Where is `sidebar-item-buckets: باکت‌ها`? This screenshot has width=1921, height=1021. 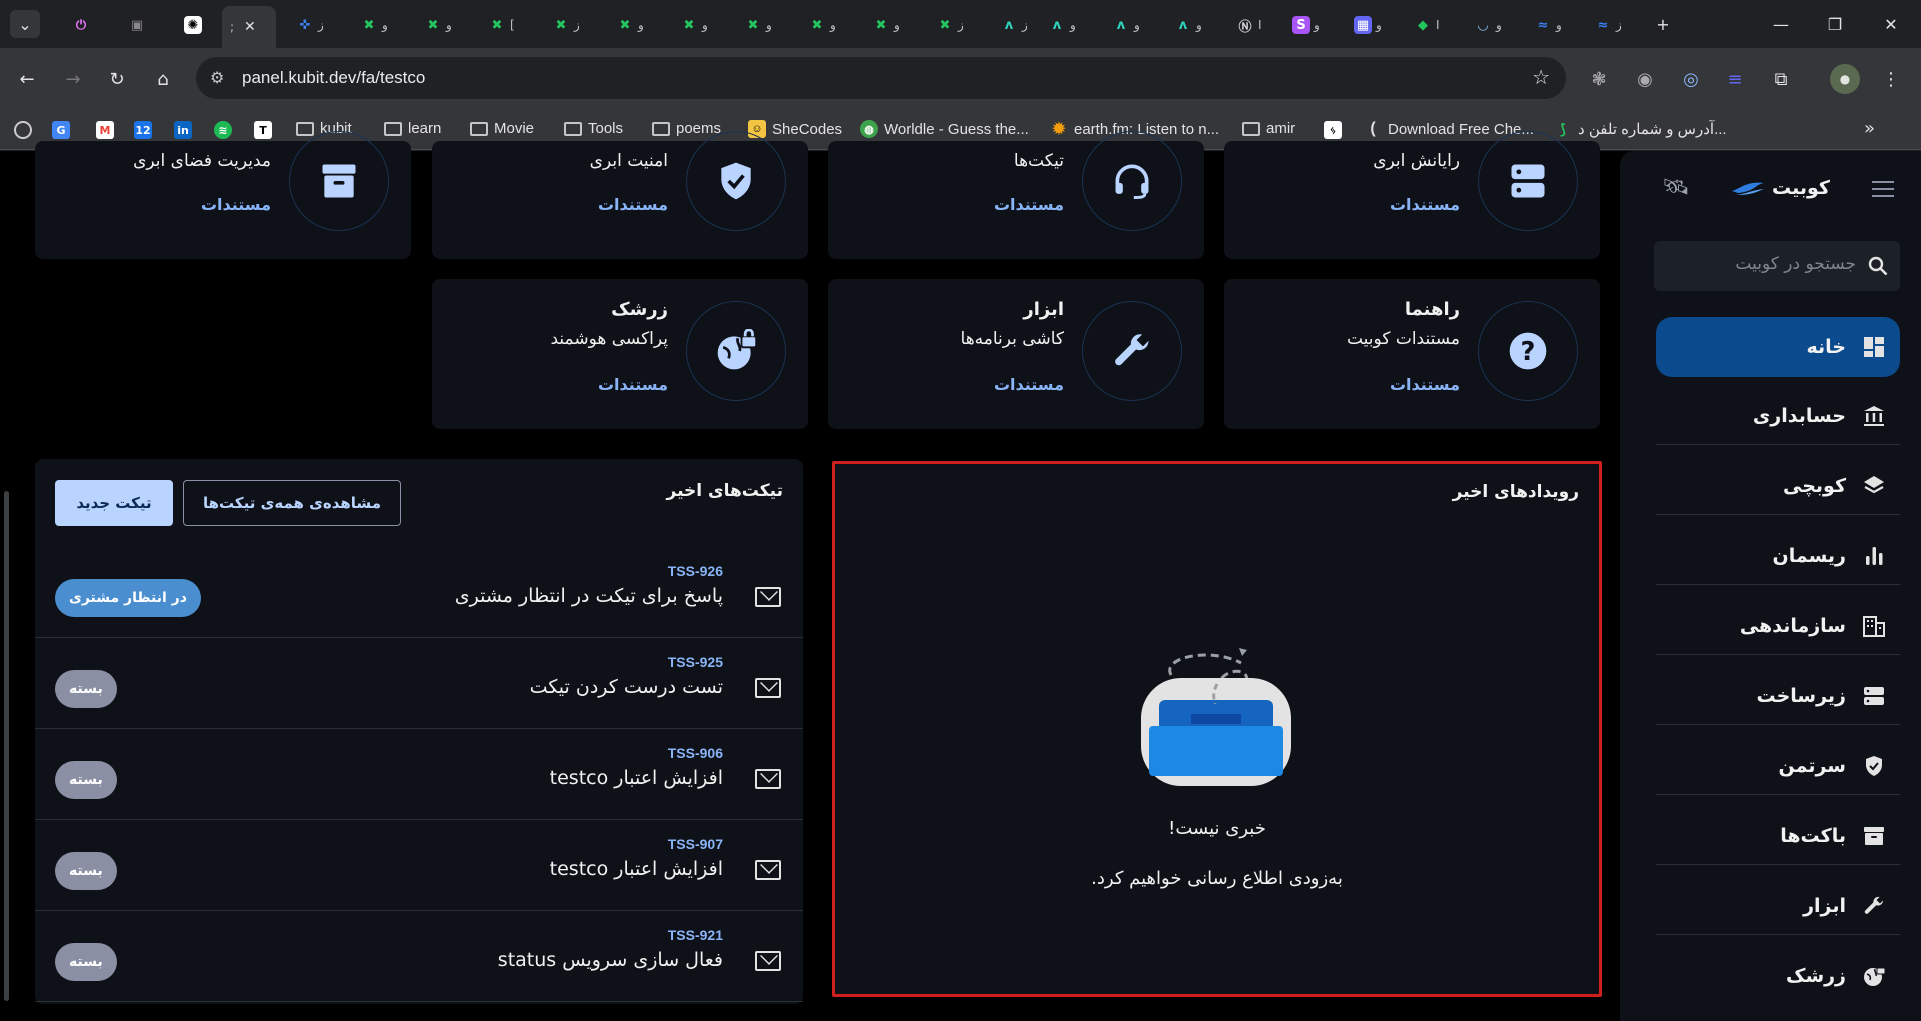 sidebar-item-buckets: باکت‌ها is located at coordinates (1778, 836).